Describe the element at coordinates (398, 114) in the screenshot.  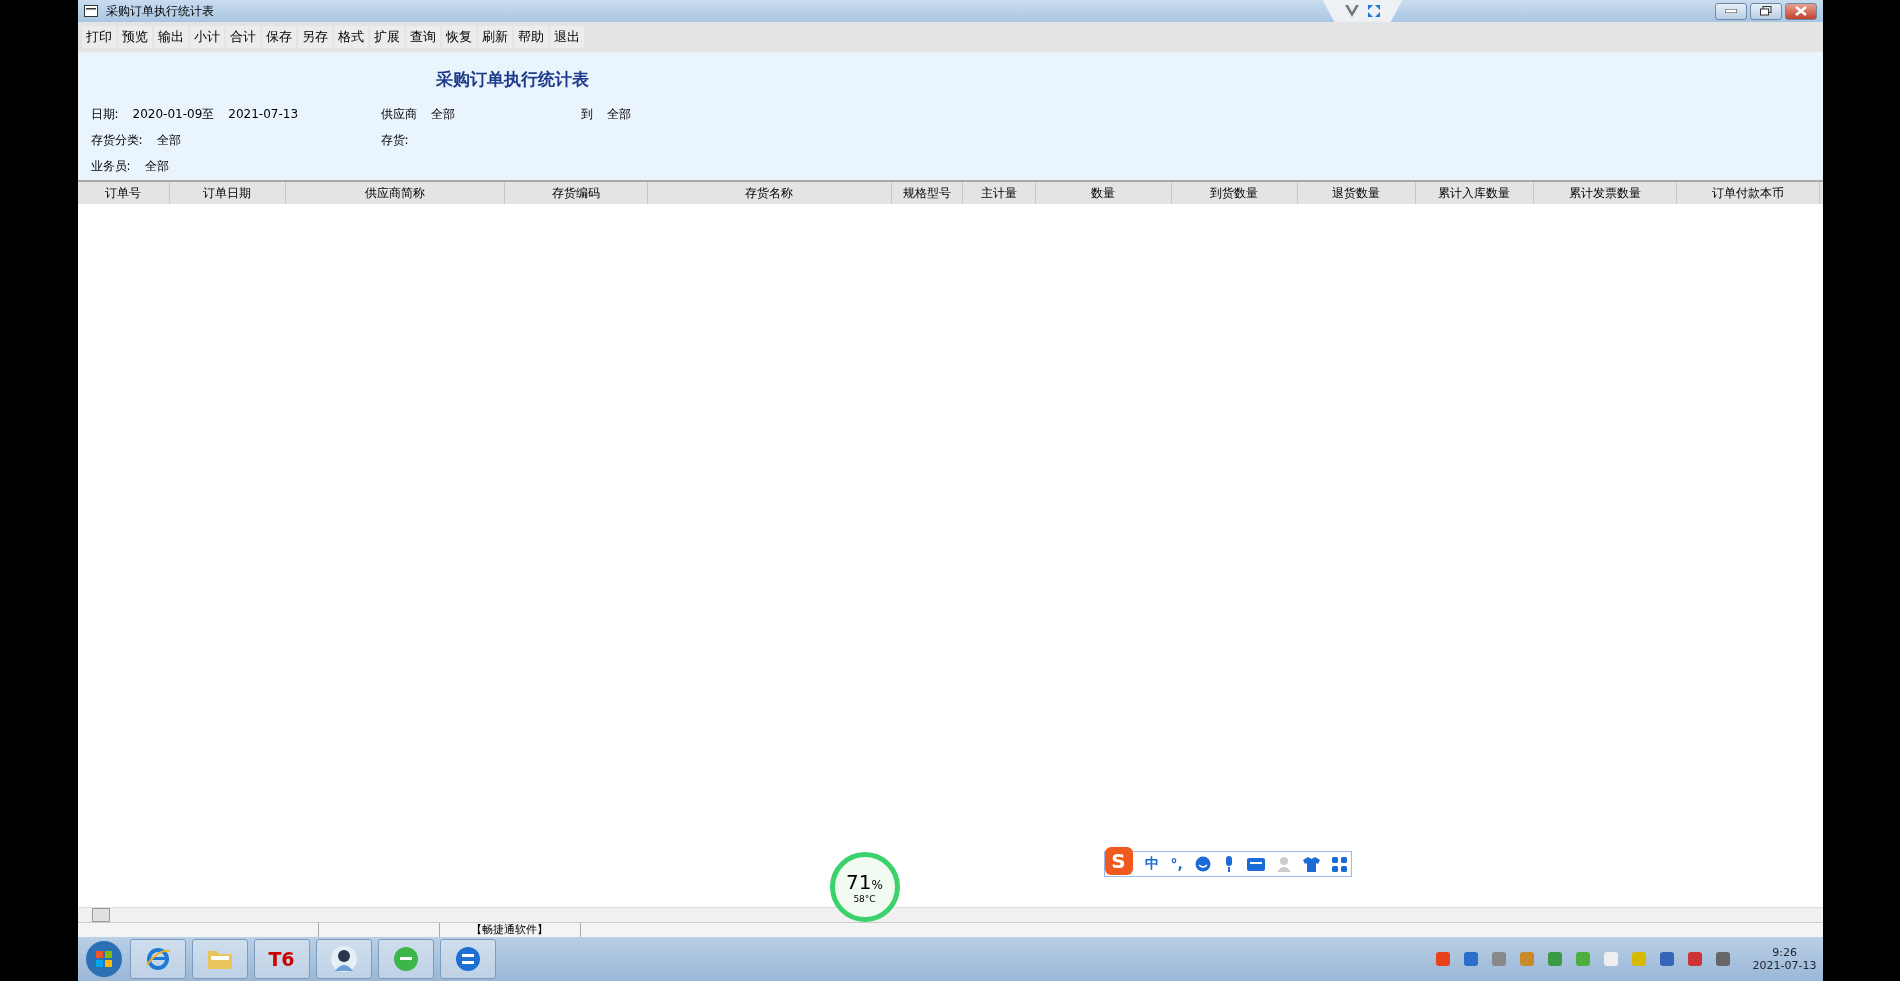
I see `filter-label: 供应商` at that location.